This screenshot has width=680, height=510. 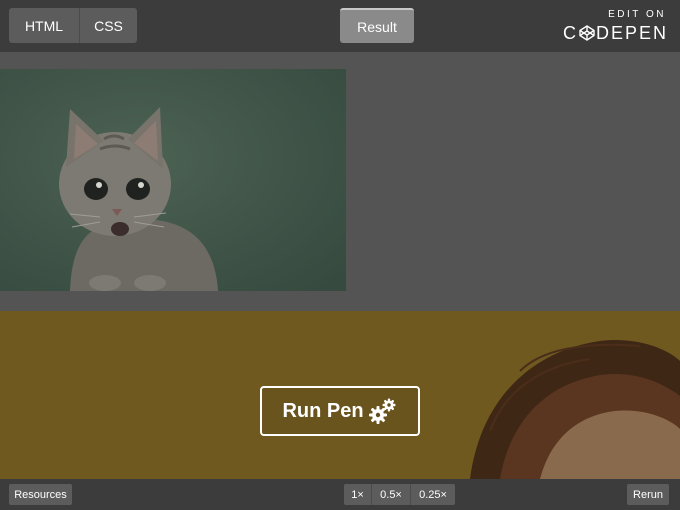 I want to click on tab-css: CSS, so click(x=108, y=25).